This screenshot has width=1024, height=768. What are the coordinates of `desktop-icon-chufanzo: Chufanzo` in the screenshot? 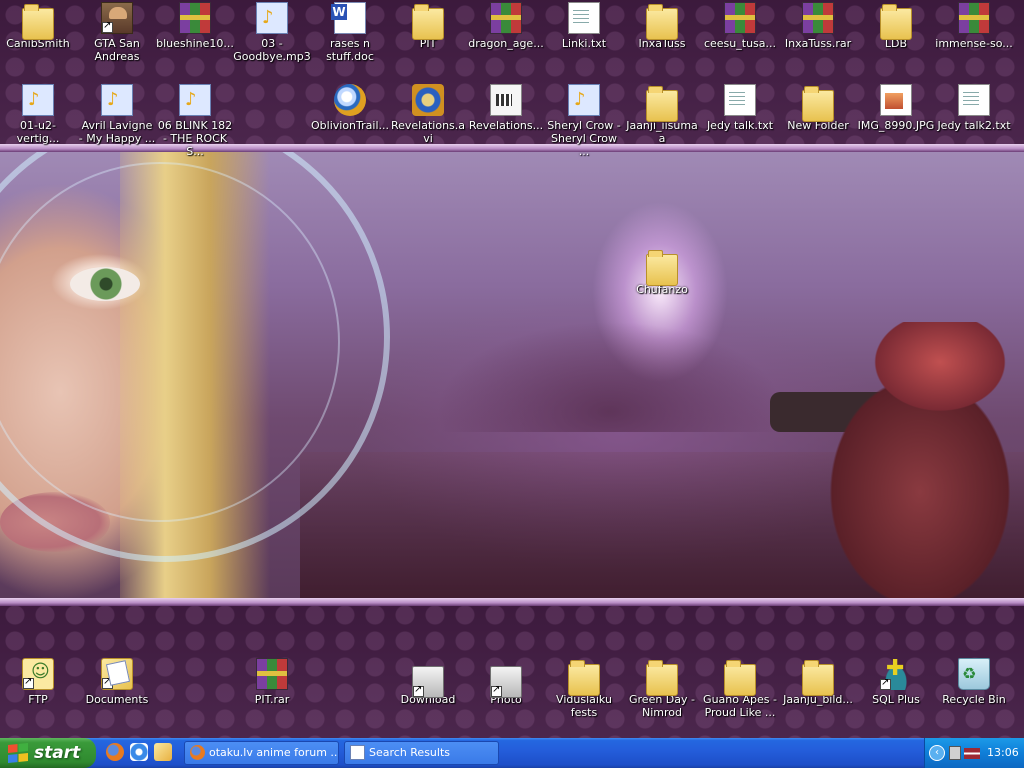 It's located at (662, 272).